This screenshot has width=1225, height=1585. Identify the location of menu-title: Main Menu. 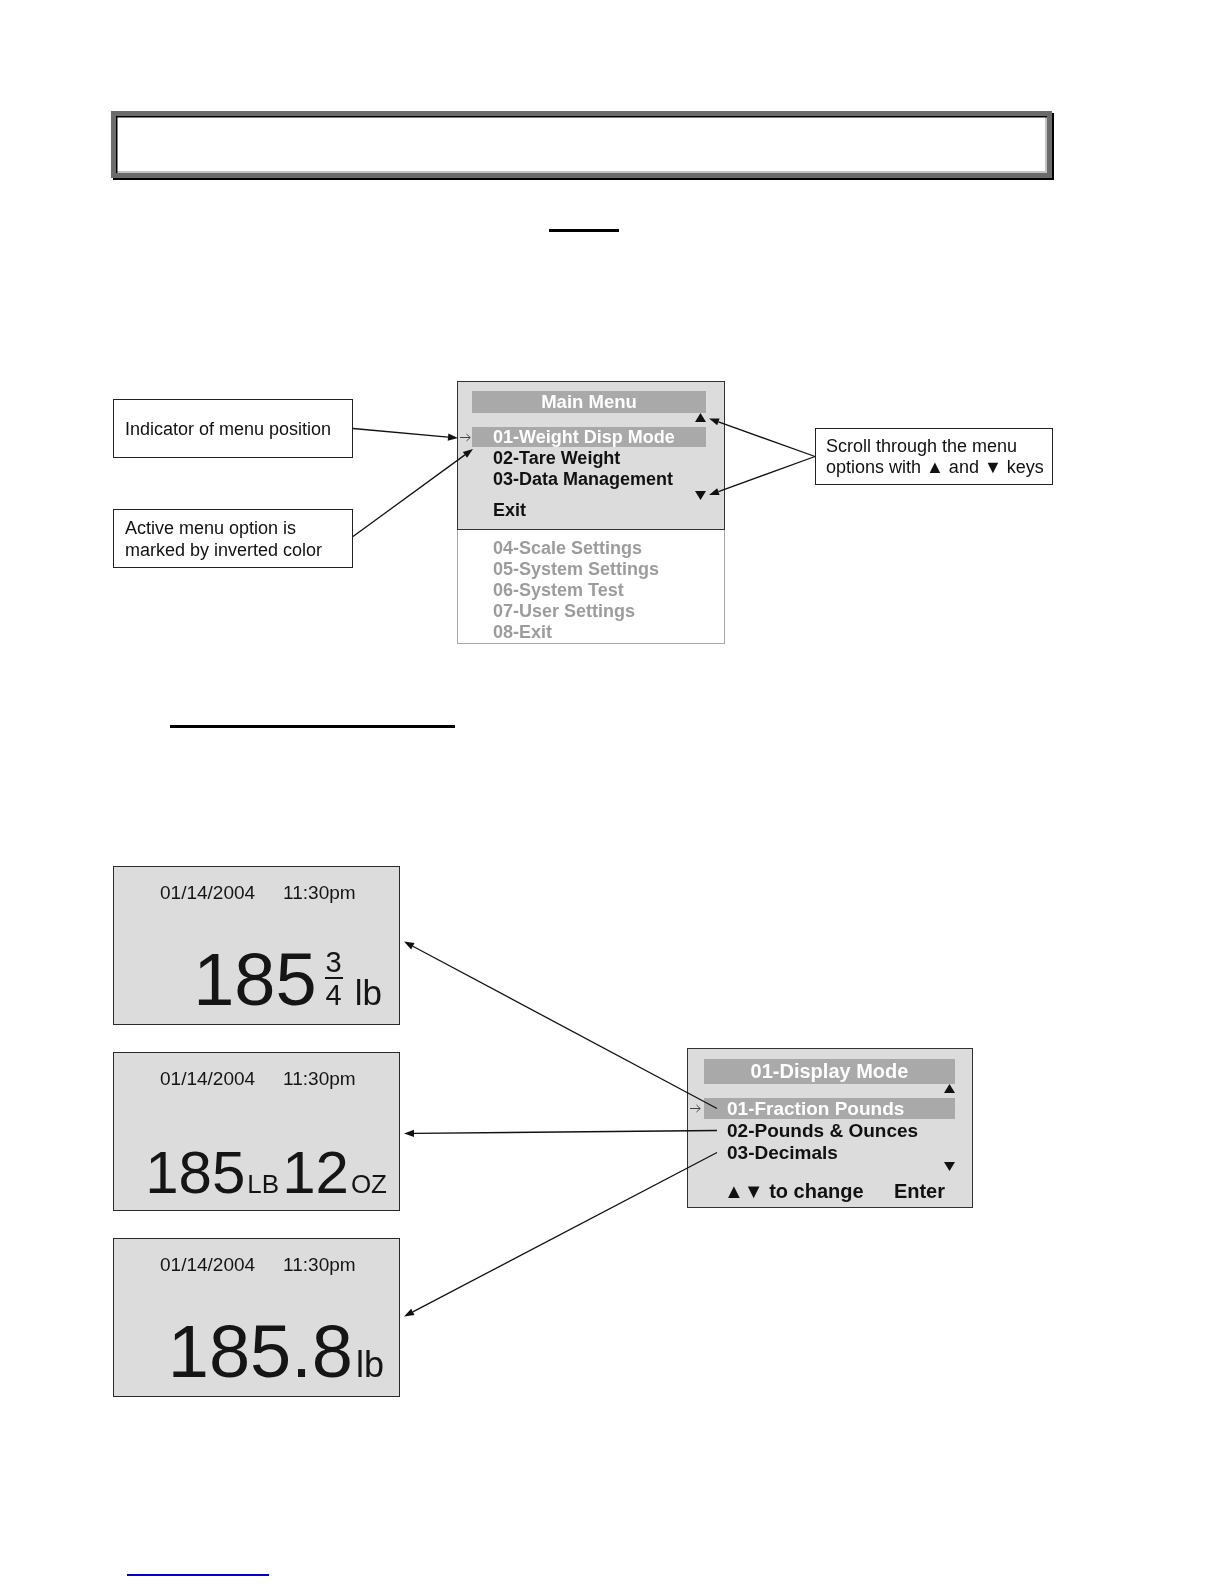
(589, 402).